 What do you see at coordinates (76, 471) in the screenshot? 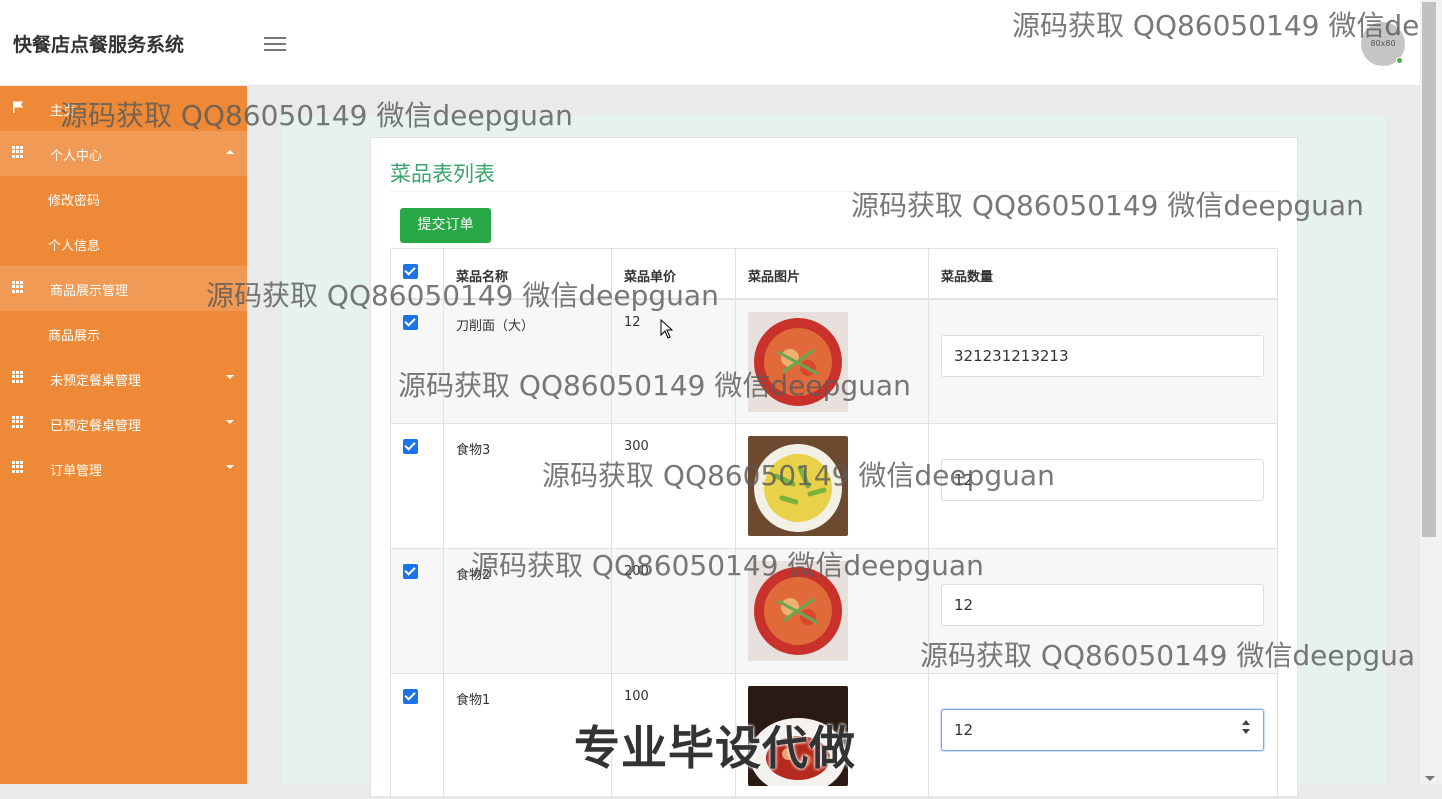
I see `sidebar-item-label: 订单管理` at bounding box center [76, 471].